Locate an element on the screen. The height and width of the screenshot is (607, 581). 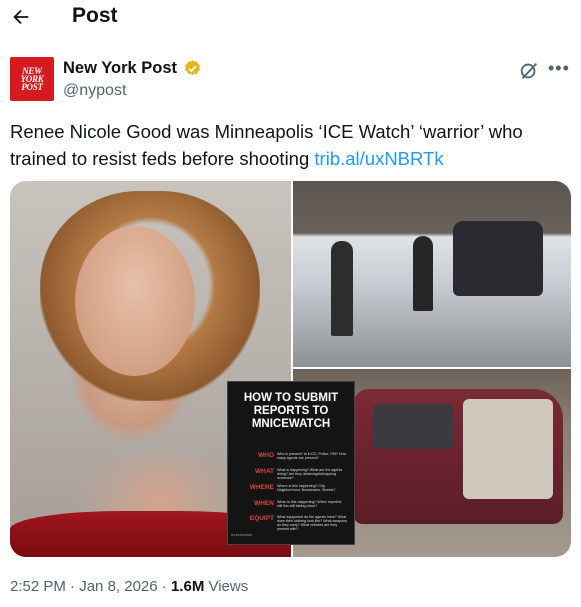
more-icon: ••• is located at coordinates (559, 68).